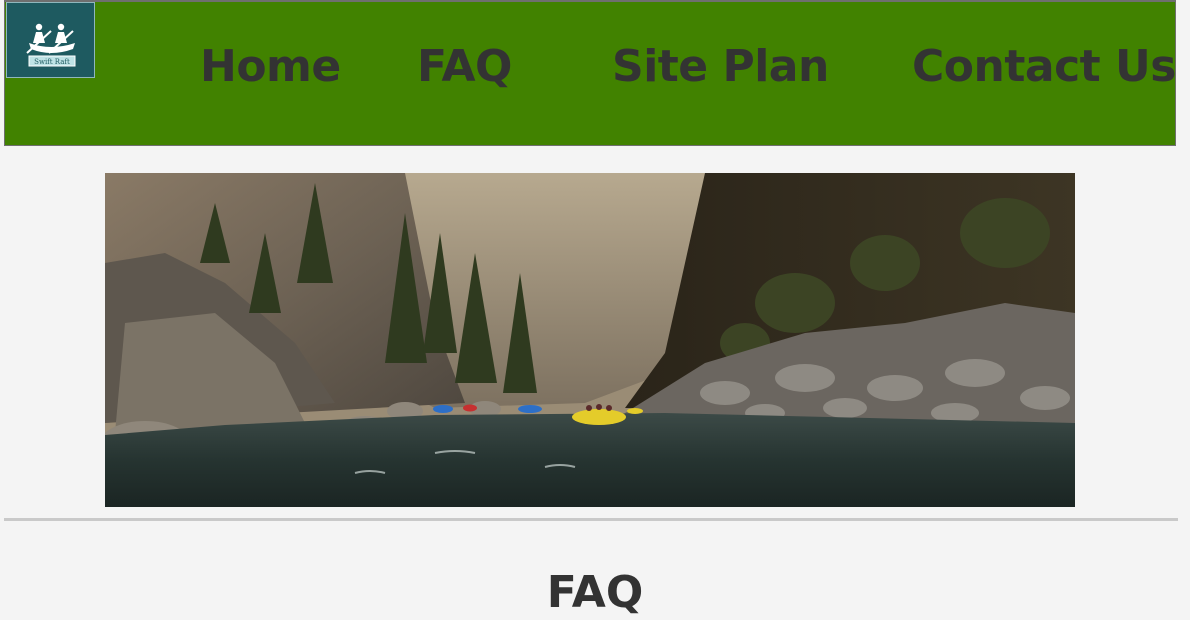  What do you see at coordinates (1044, 67) in the screenshot?
I see `nav-contact-us-link: Contact Us` at bounding box center [1044, 67].